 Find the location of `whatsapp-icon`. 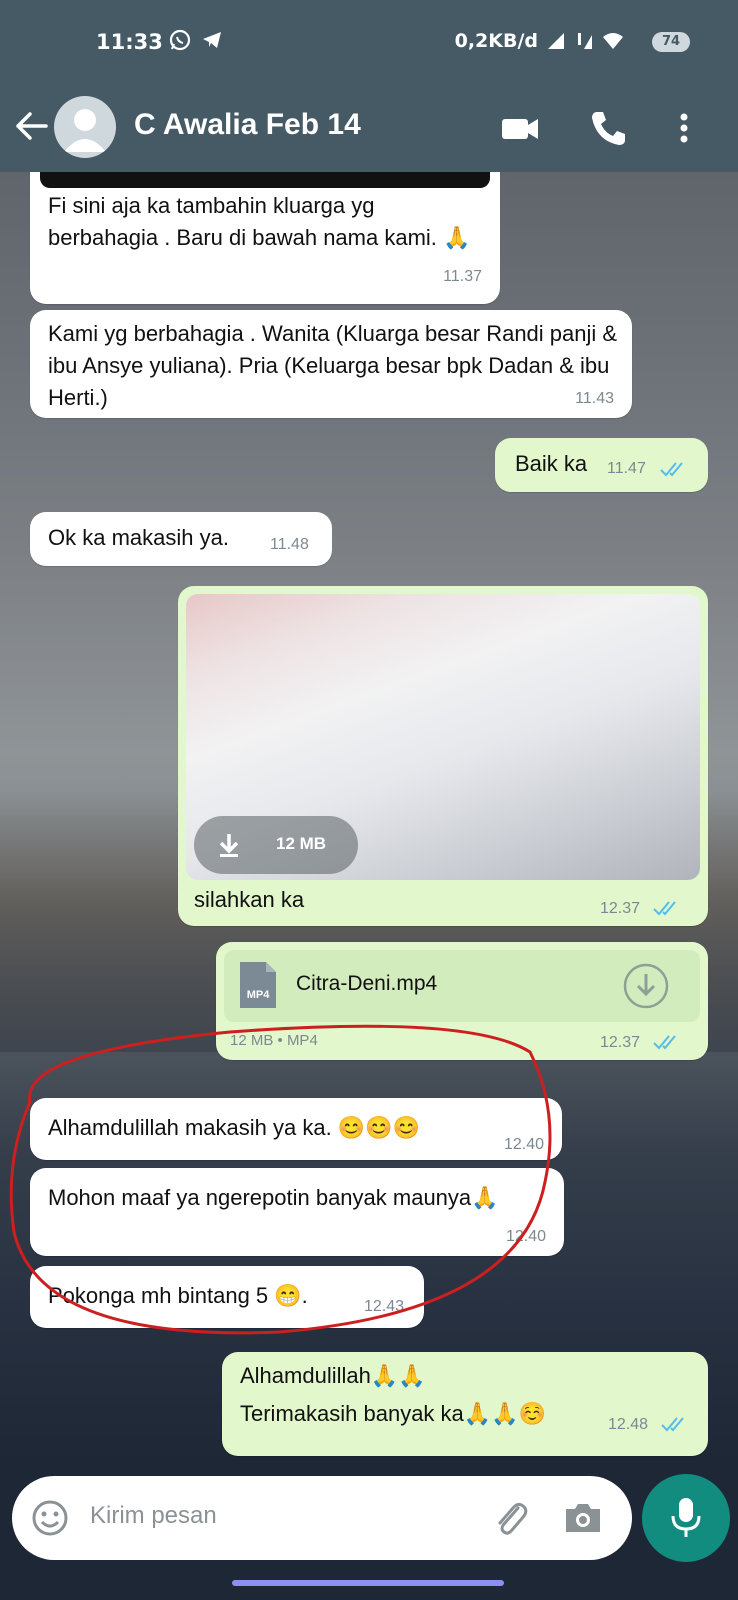

whatsapp-icon is located at coordinates (180, 40).